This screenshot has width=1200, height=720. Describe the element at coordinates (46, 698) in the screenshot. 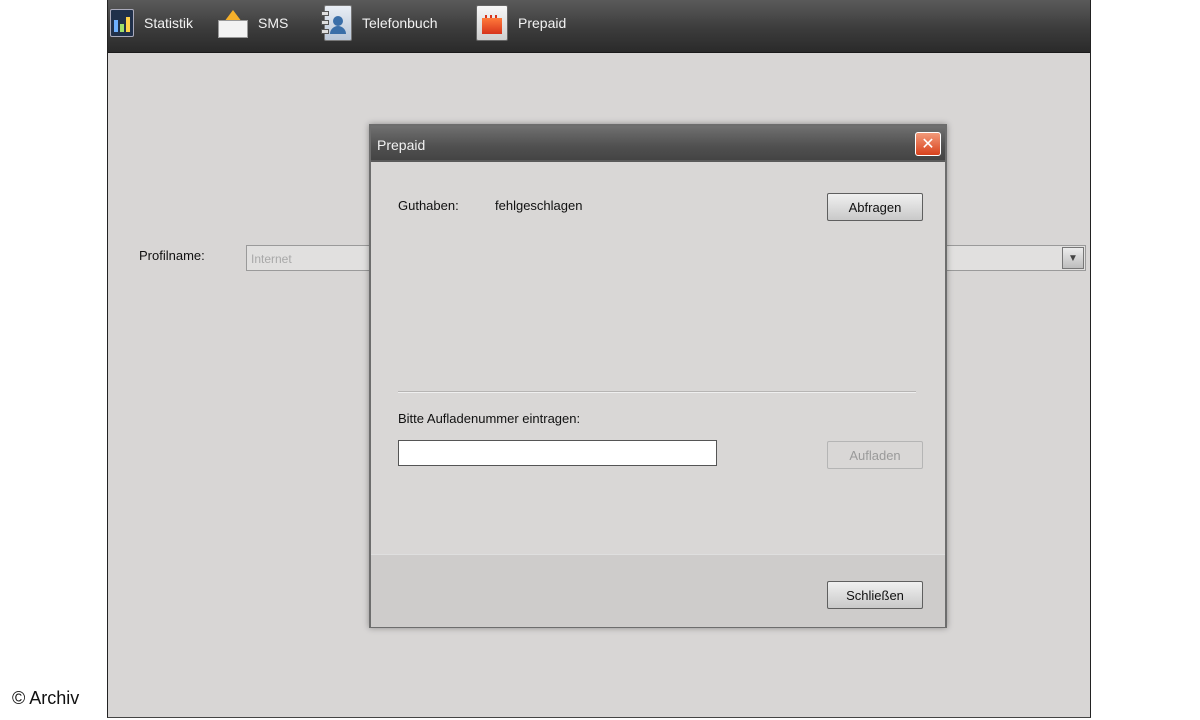

I see `copyright-watermark: © Archiv` at that location.